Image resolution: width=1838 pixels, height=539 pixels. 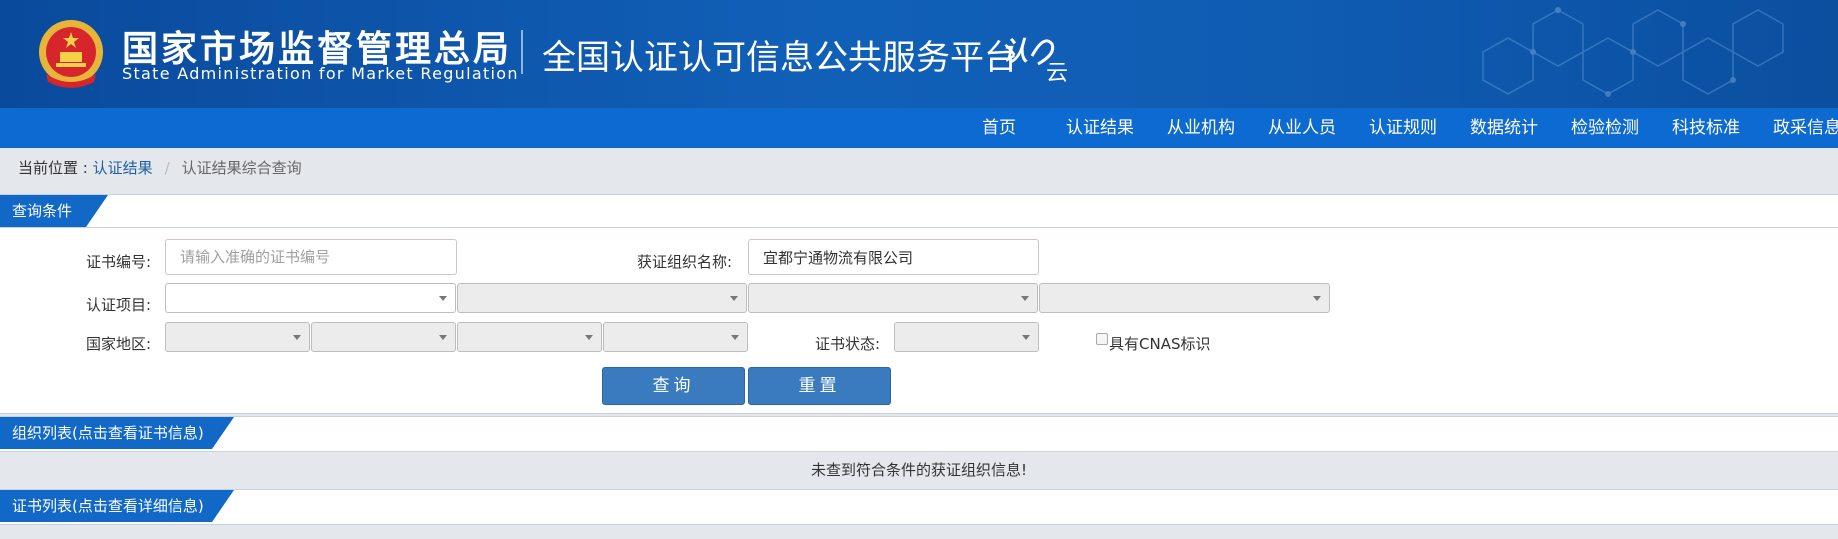 What do you see at coordinates (54, 211) in the screenshot?
I see `query-panel-title: 查询条件` at bounding box center [54, 211].